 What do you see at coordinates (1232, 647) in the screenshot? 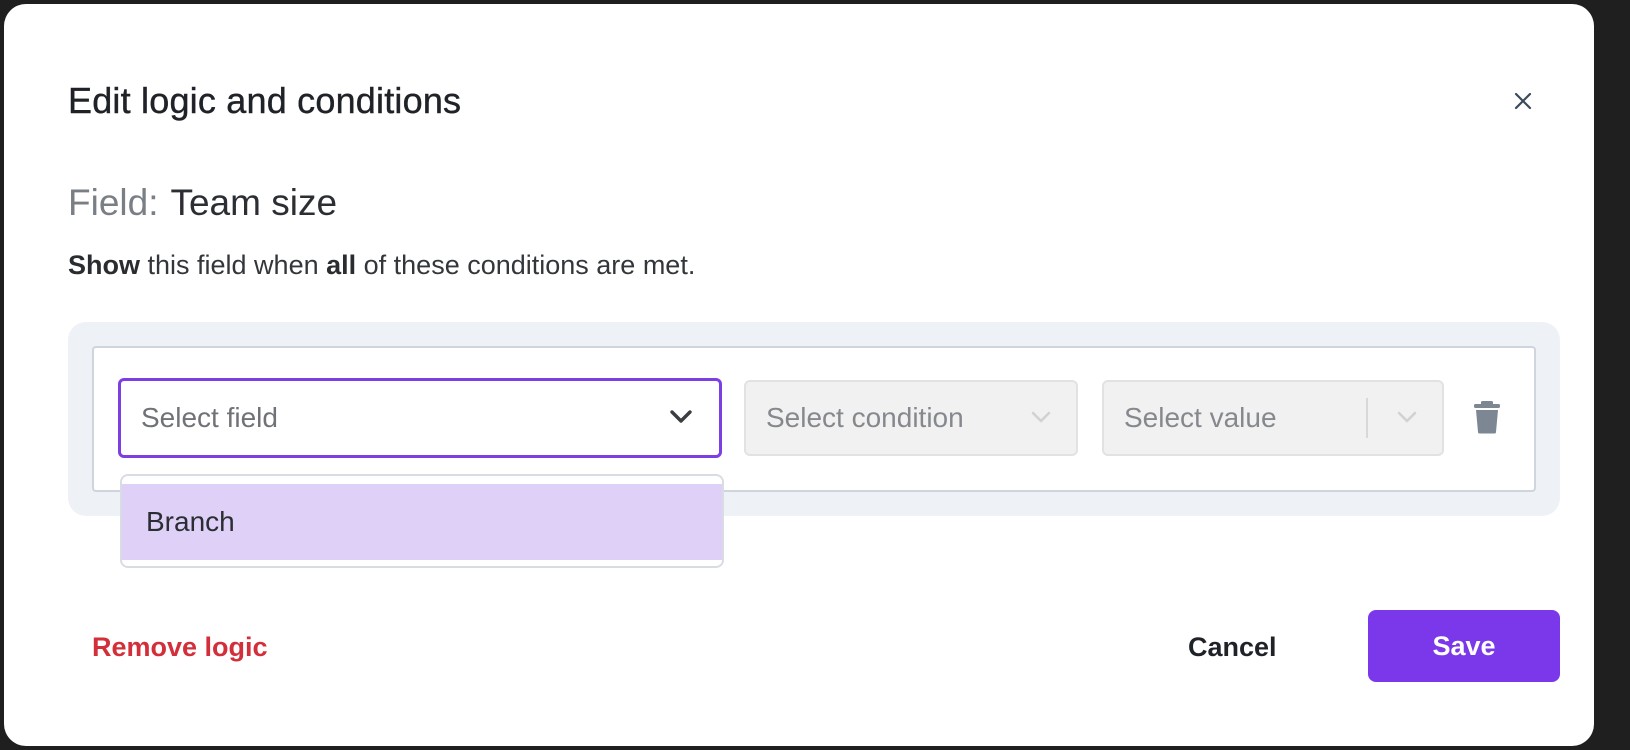
I see `cancel-button: Cancel` at bounding box center [1232, 647].